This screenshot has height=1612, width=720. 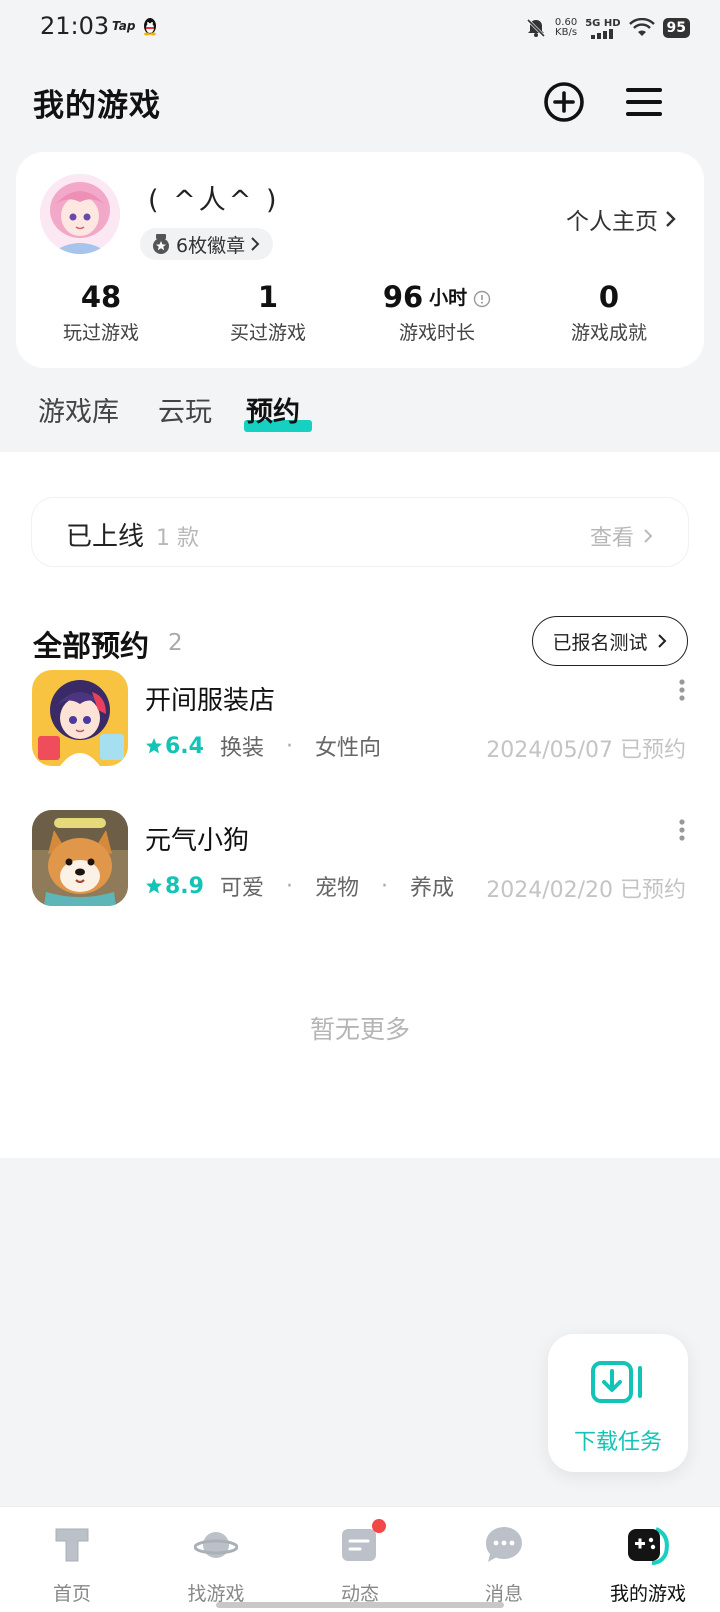 I want to click on planet-icon, so click(x=216, y=1545).